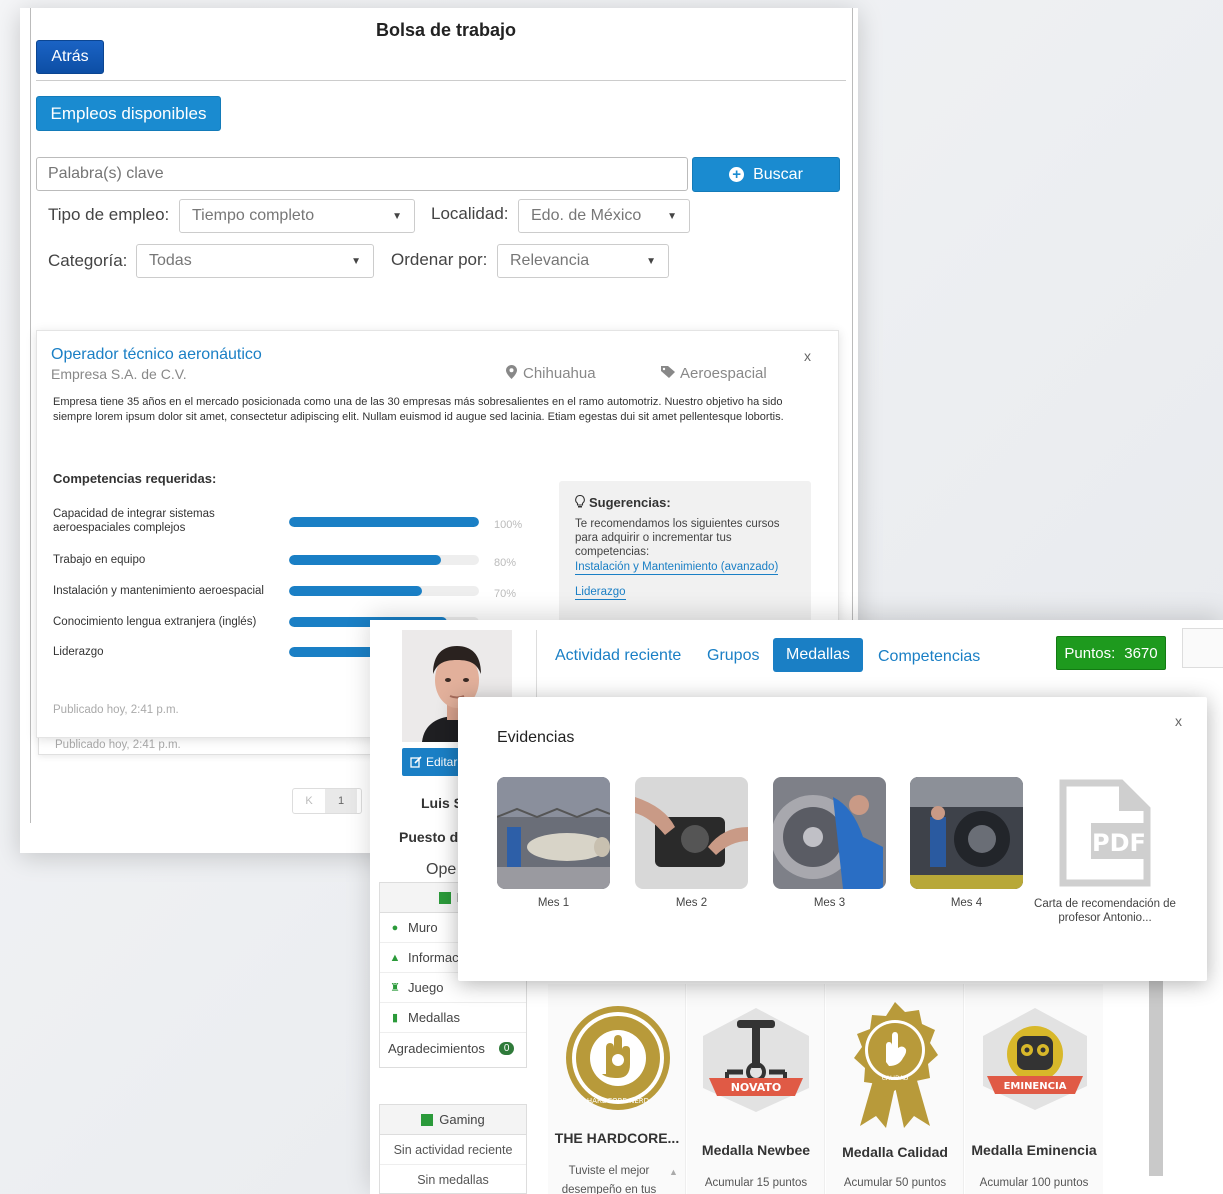 The width and height of the screenshot is (1223, 1194). Describe the element at coordinates (929, 657) in the screenshot. I see `tab-competencies: Competencias` at that location.